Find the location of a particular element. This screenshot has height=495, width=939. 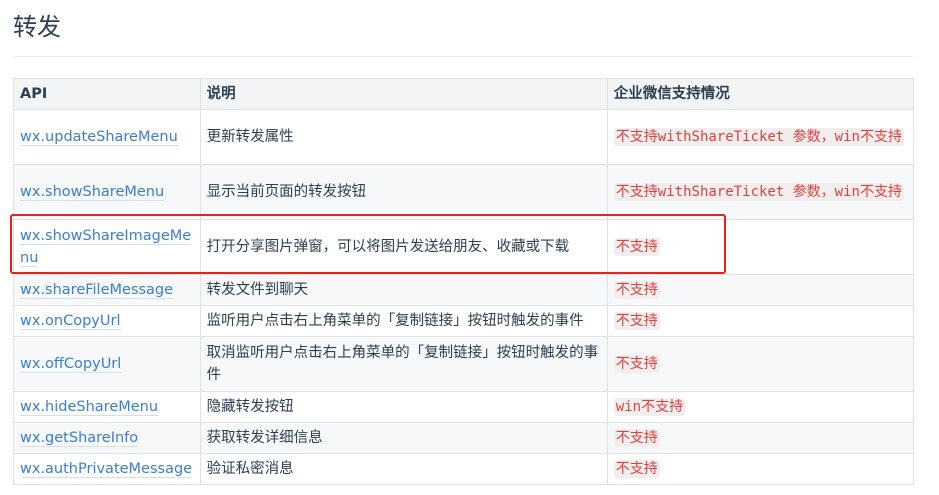

api-link-showShareImageMenu: wx.showShareImageMenu is located at coordinates (106, 247).